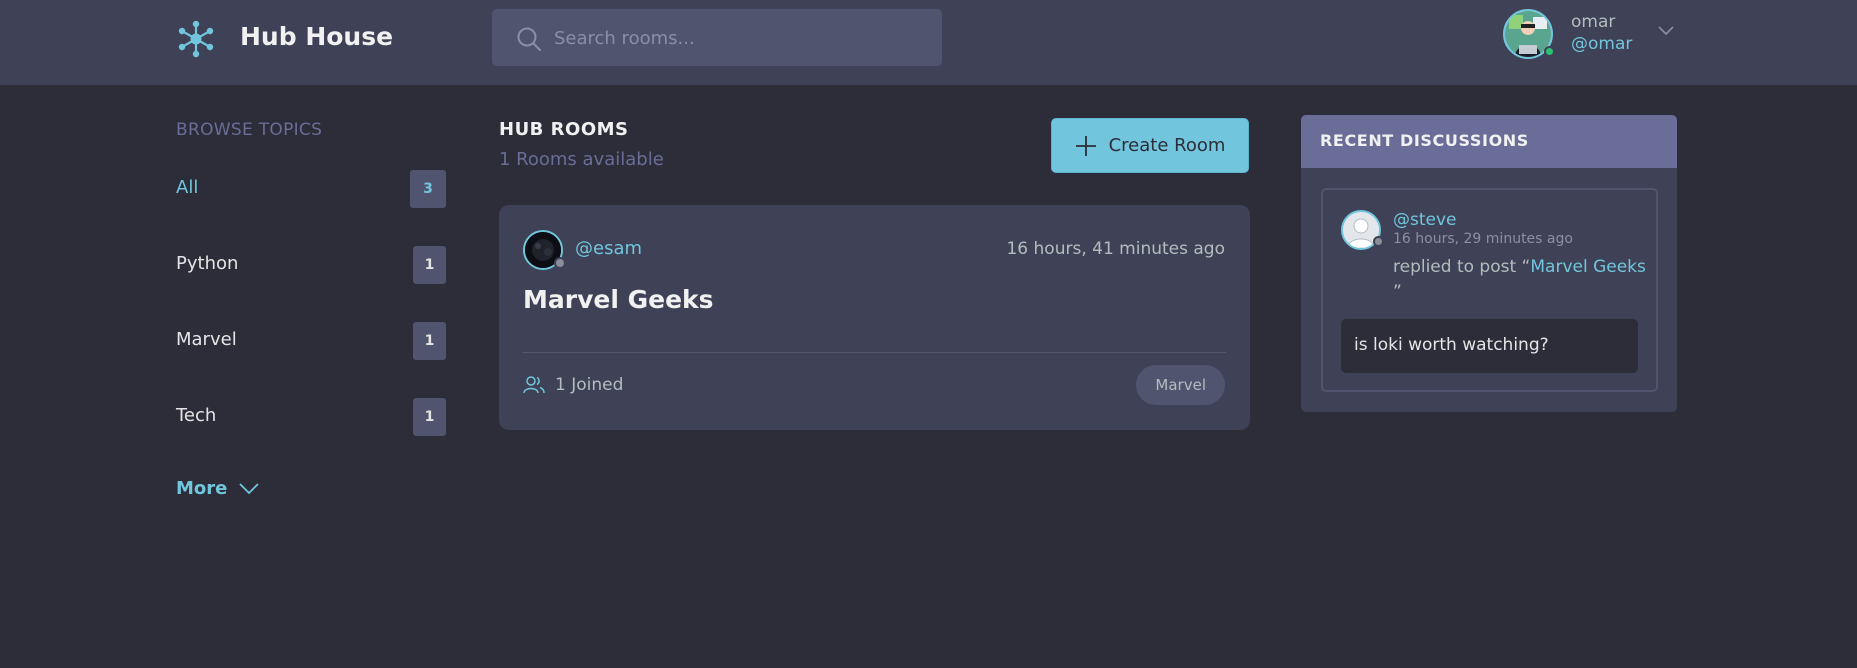 This screenshot has width=1857, height=668. I want to click on divider, so click(874, 352).